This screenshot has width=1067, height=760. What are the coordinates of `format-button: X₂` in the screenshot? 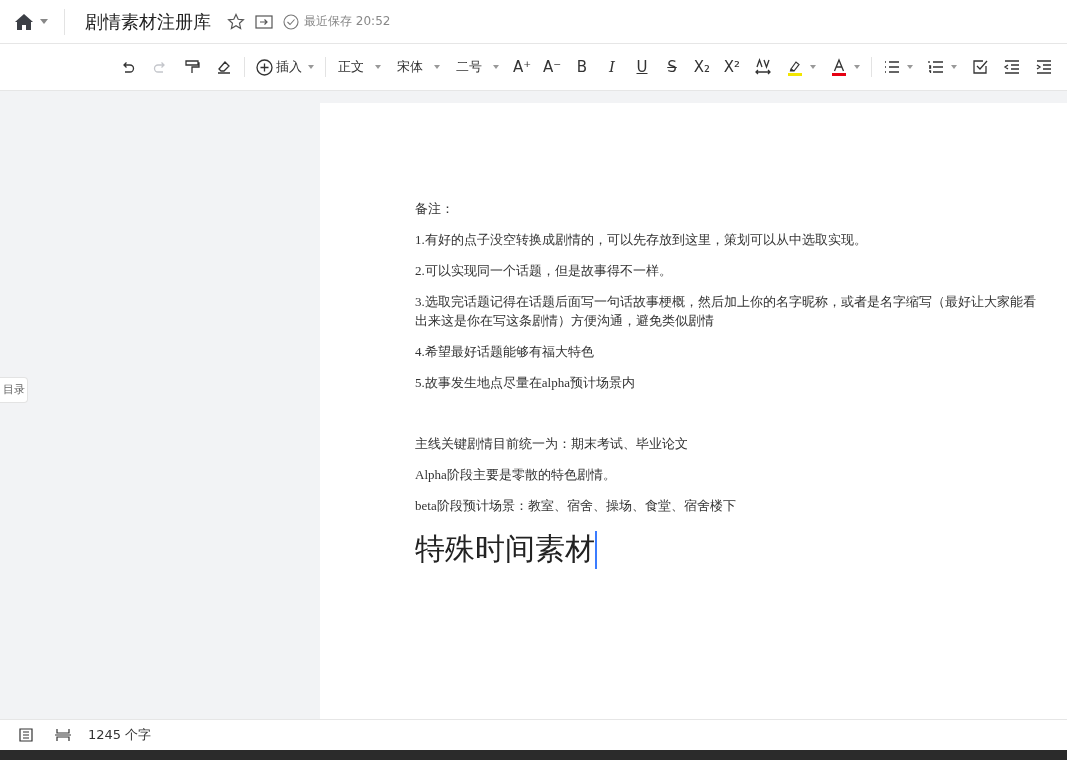 It's located at (702, 67).